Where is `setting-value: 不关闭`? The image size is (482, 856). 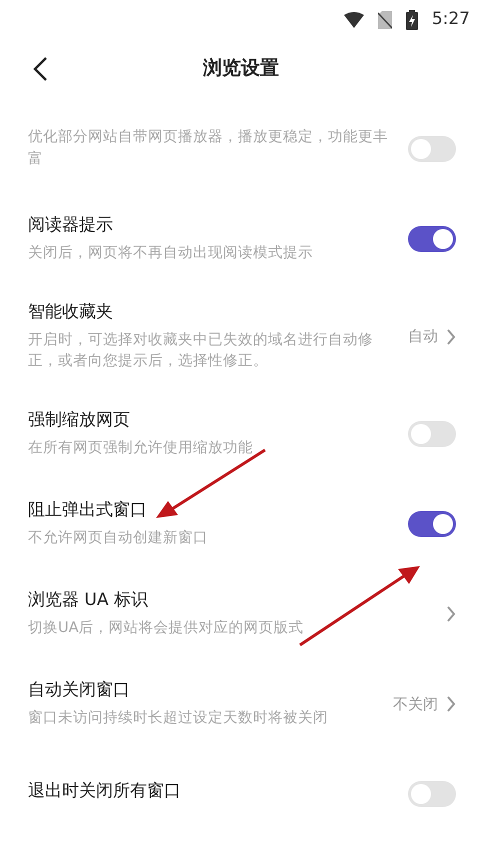 setting-value: 不关闭 is located at coordinates (415, 704).